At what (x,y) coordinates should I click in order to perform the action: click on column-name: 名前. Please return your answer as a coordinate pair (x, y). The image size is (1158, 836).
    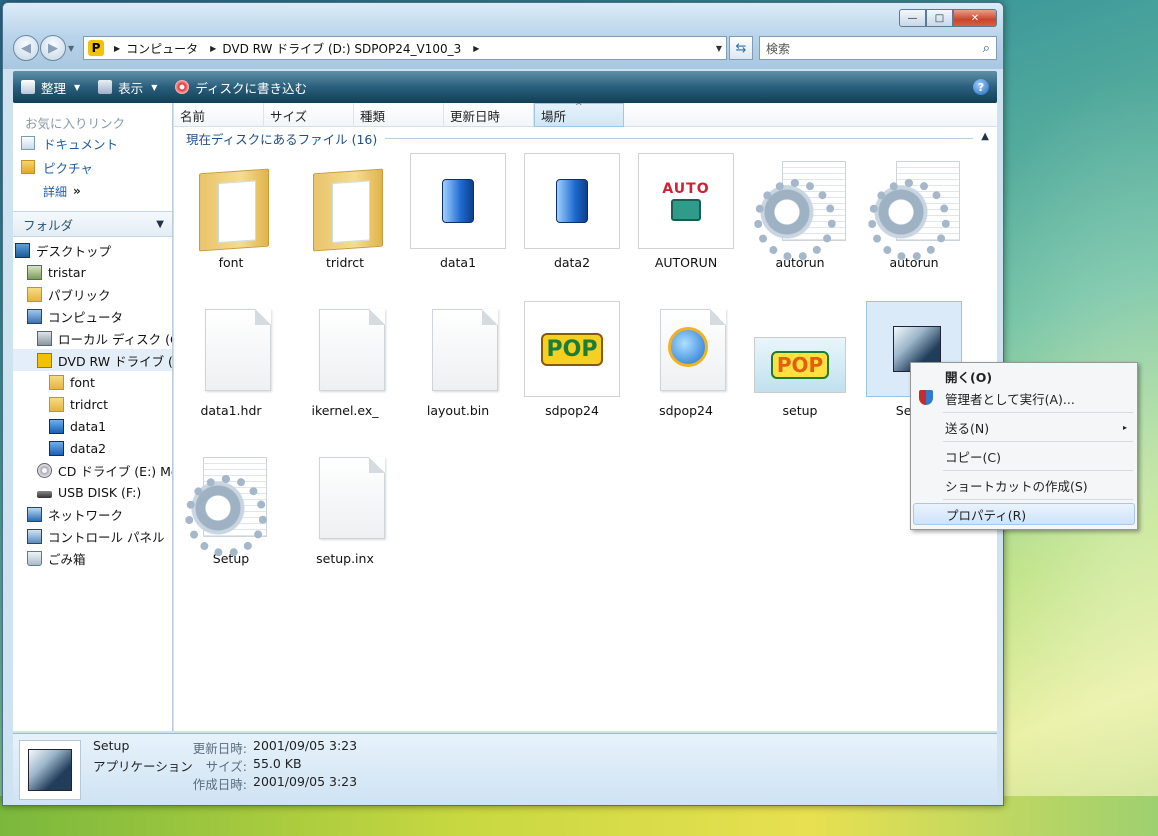
    Looking at the image, I should click on (219, 115).